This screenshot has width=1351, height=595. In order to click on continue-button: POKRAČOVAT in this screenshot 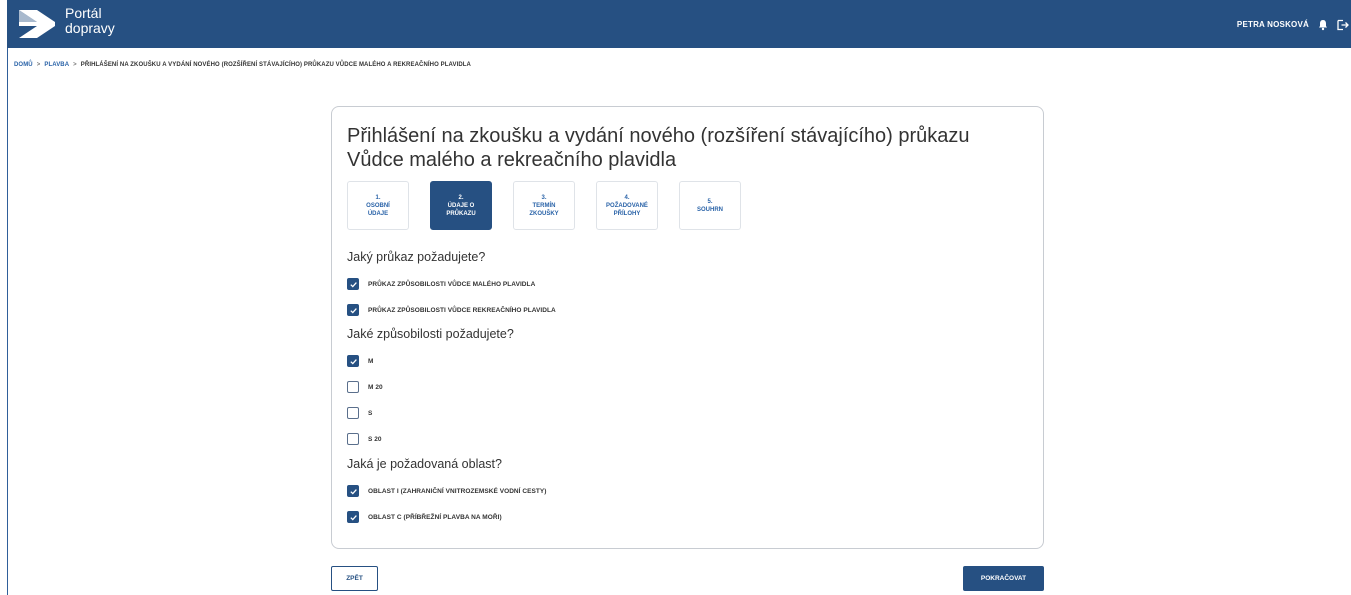, I will do `click(1003, 578)`.